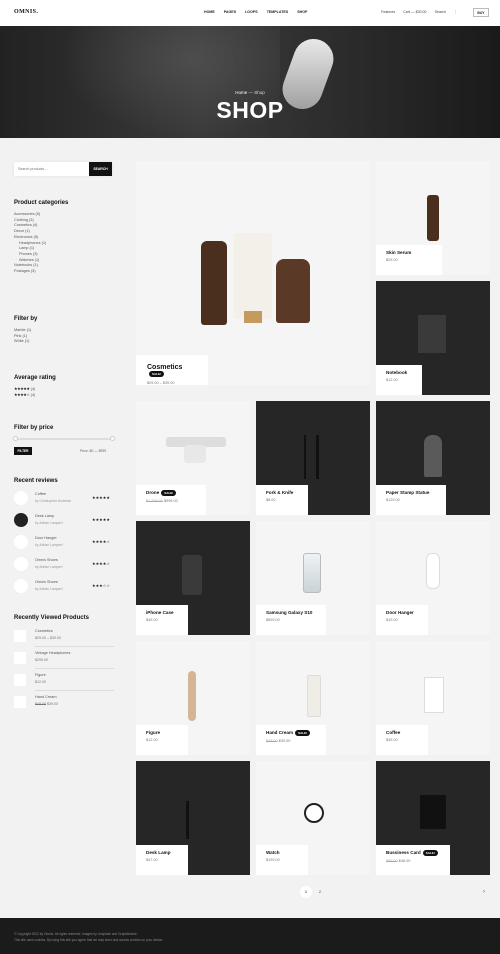  I want to click on recent-product-item: Figure $12.00, so click(64, 682).